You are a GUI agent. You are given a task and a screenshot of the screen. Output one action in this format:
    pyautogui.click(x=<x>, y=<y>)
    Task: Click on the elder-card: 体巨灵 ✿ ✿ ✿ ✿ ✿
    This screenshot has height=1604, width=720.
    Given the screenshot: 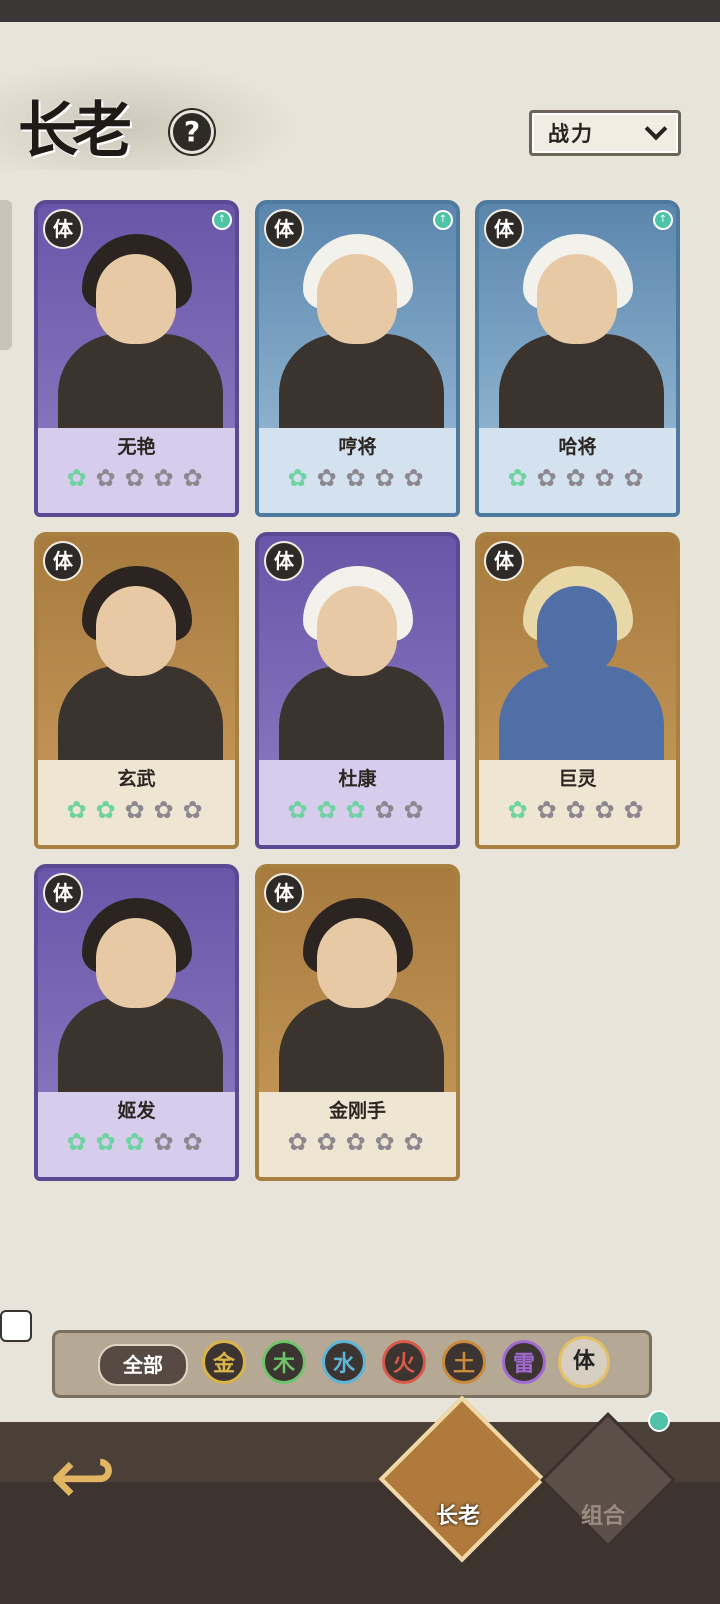 What is the action you would take?
    pyautogui.click(x=577, y=690)
    